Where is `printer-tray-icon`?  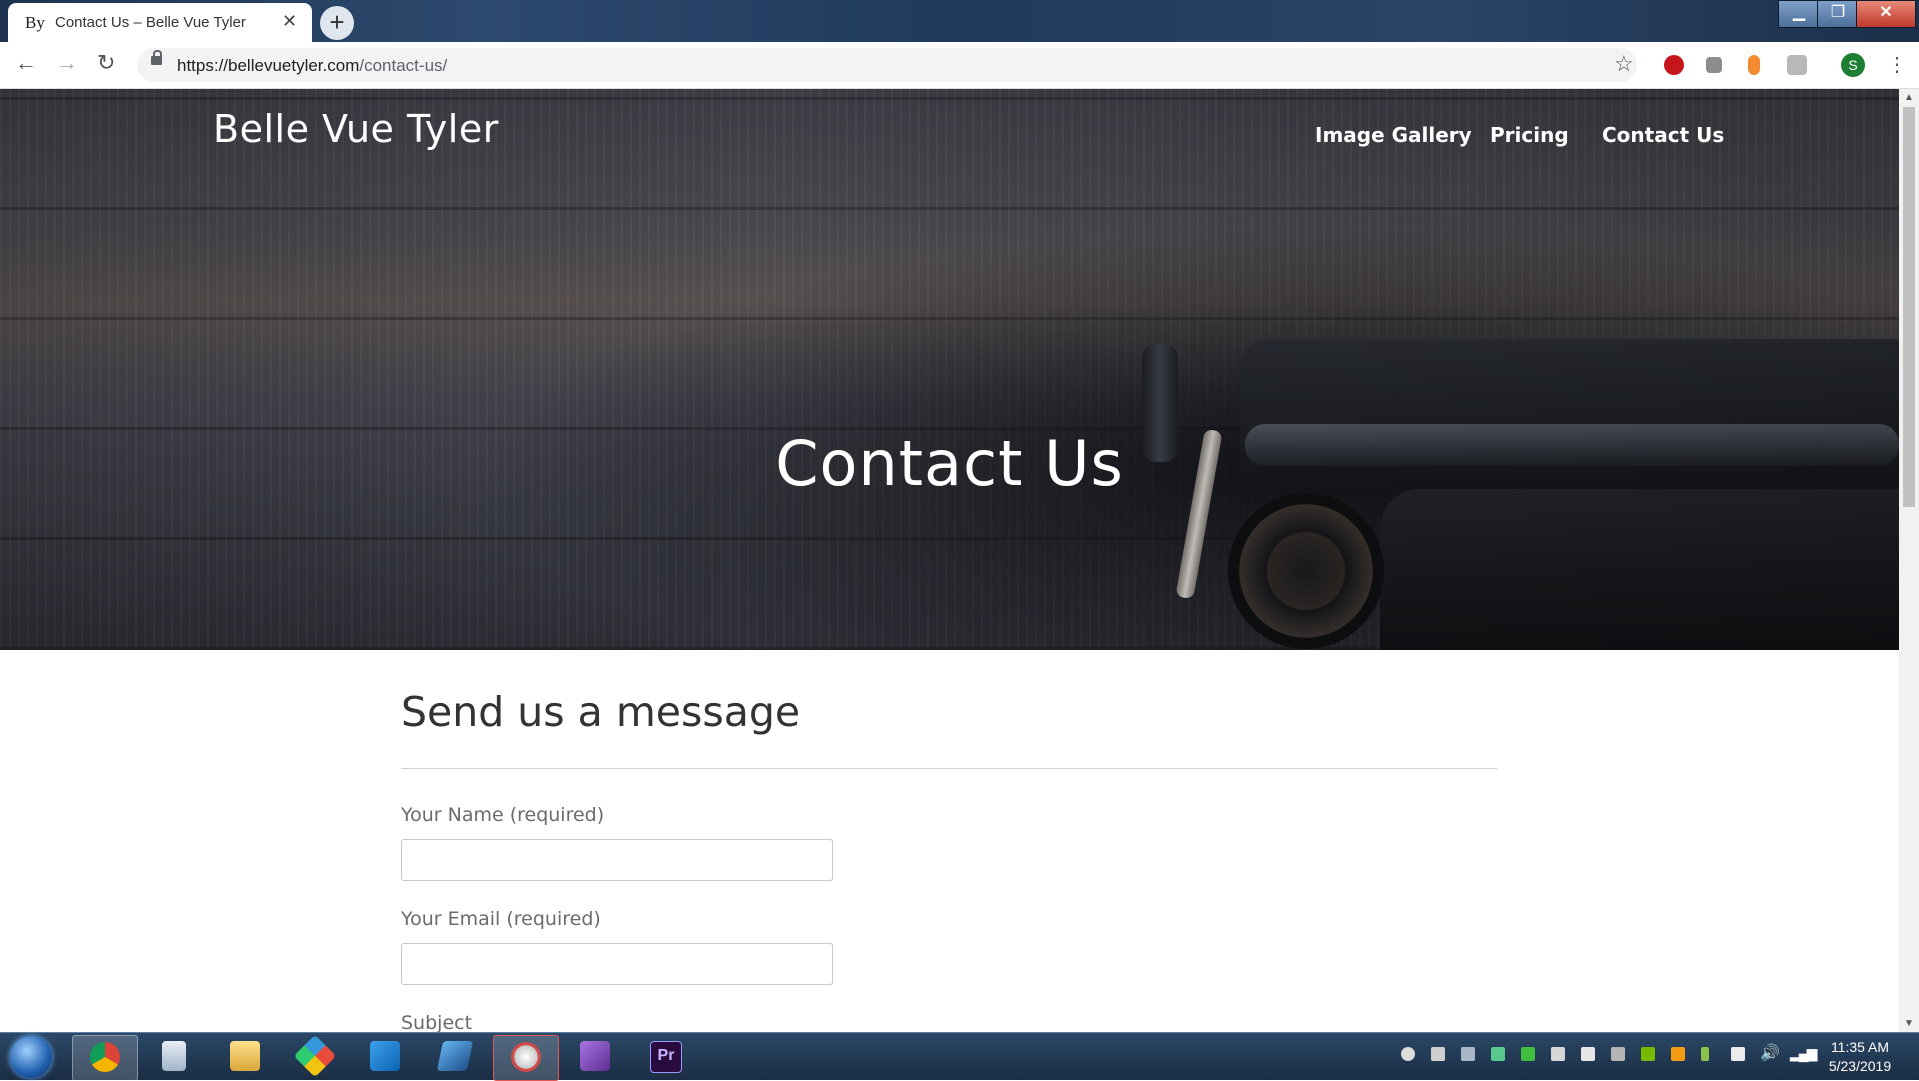 printer-tray-icon is located at coordinates (1558, 1054).